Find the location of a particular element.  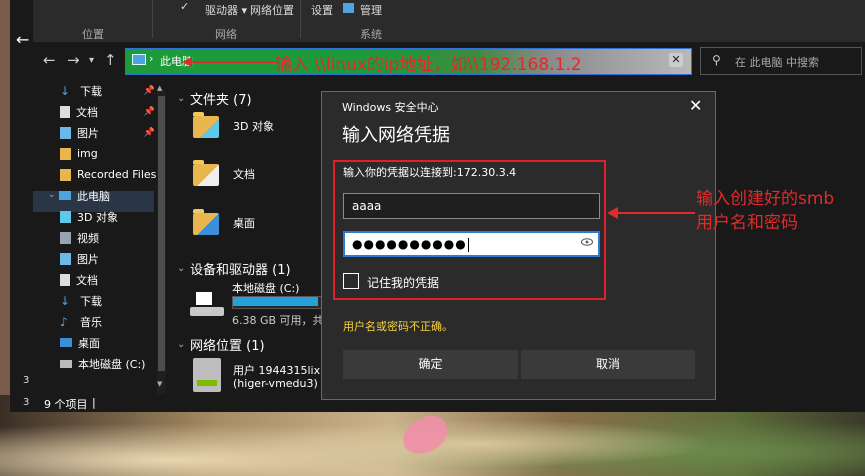

sidebar-item-label: 音乐 is located at coordinates (91, 322).